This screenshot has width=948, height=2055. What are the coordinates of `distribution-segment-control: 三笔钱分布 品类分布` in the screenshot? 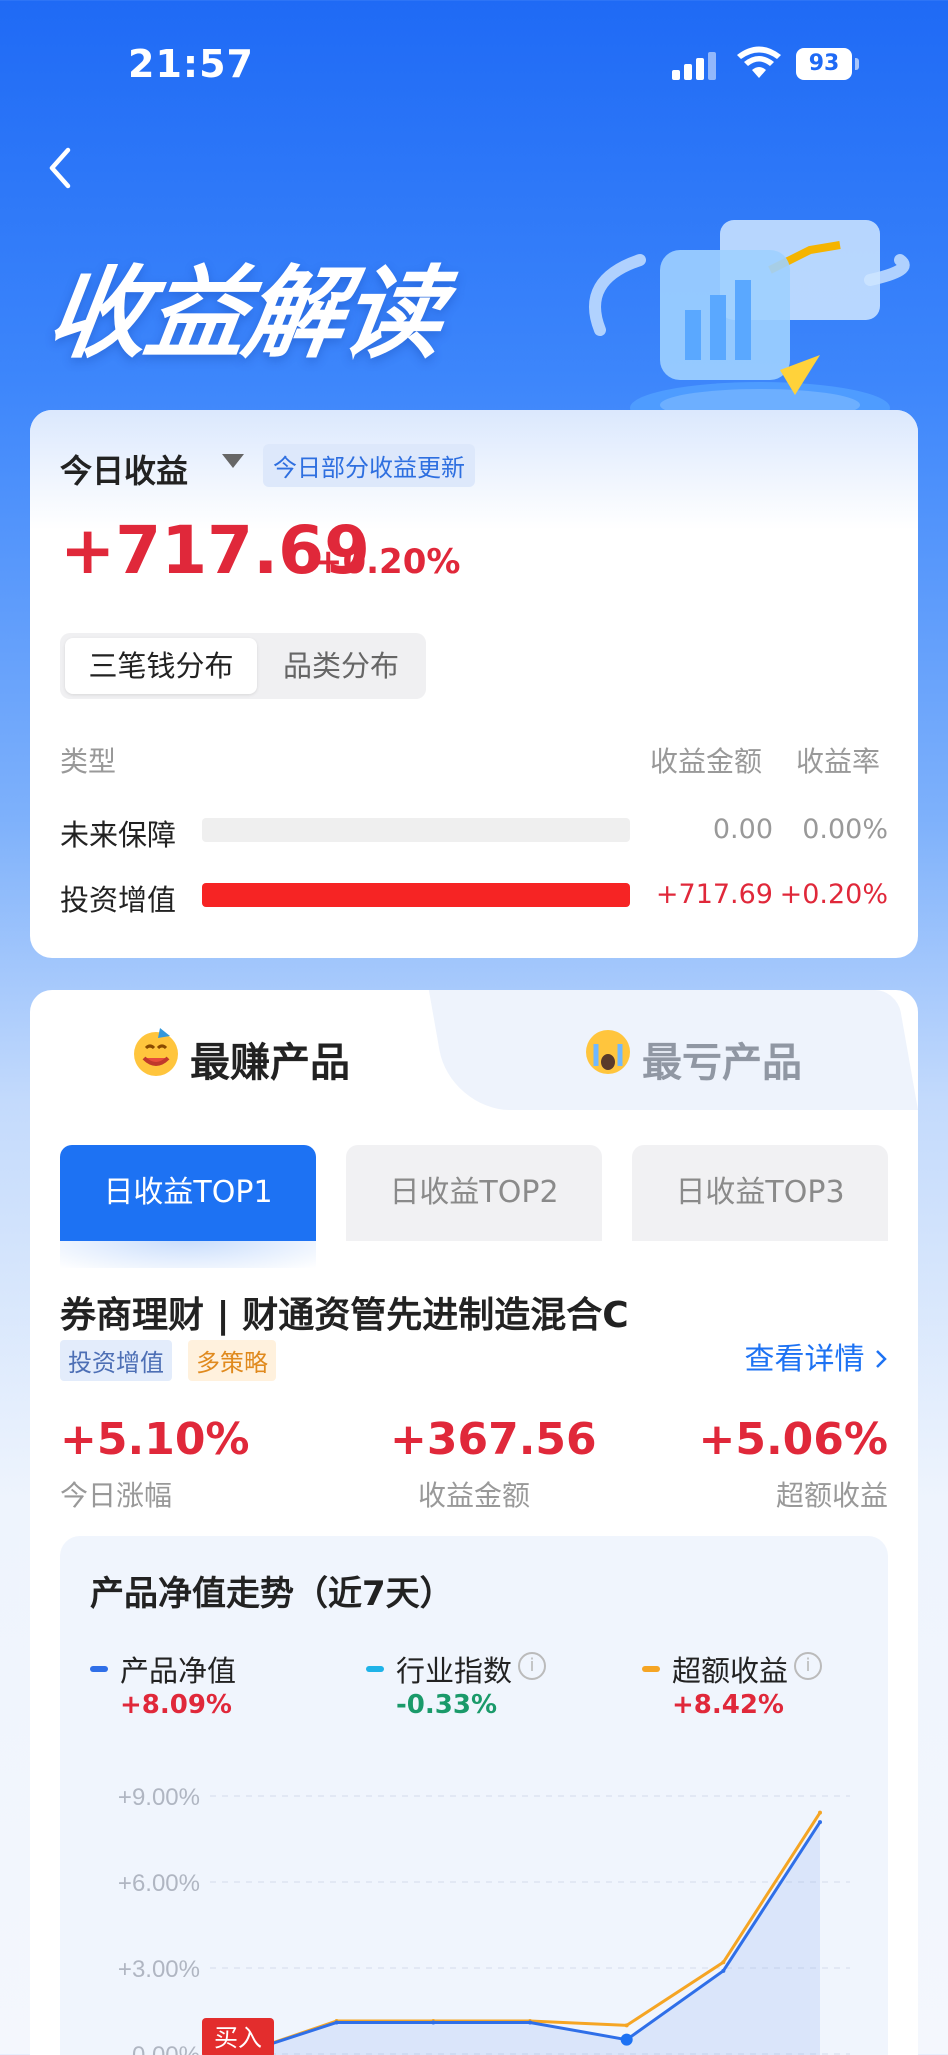 It's located at (243, 666).